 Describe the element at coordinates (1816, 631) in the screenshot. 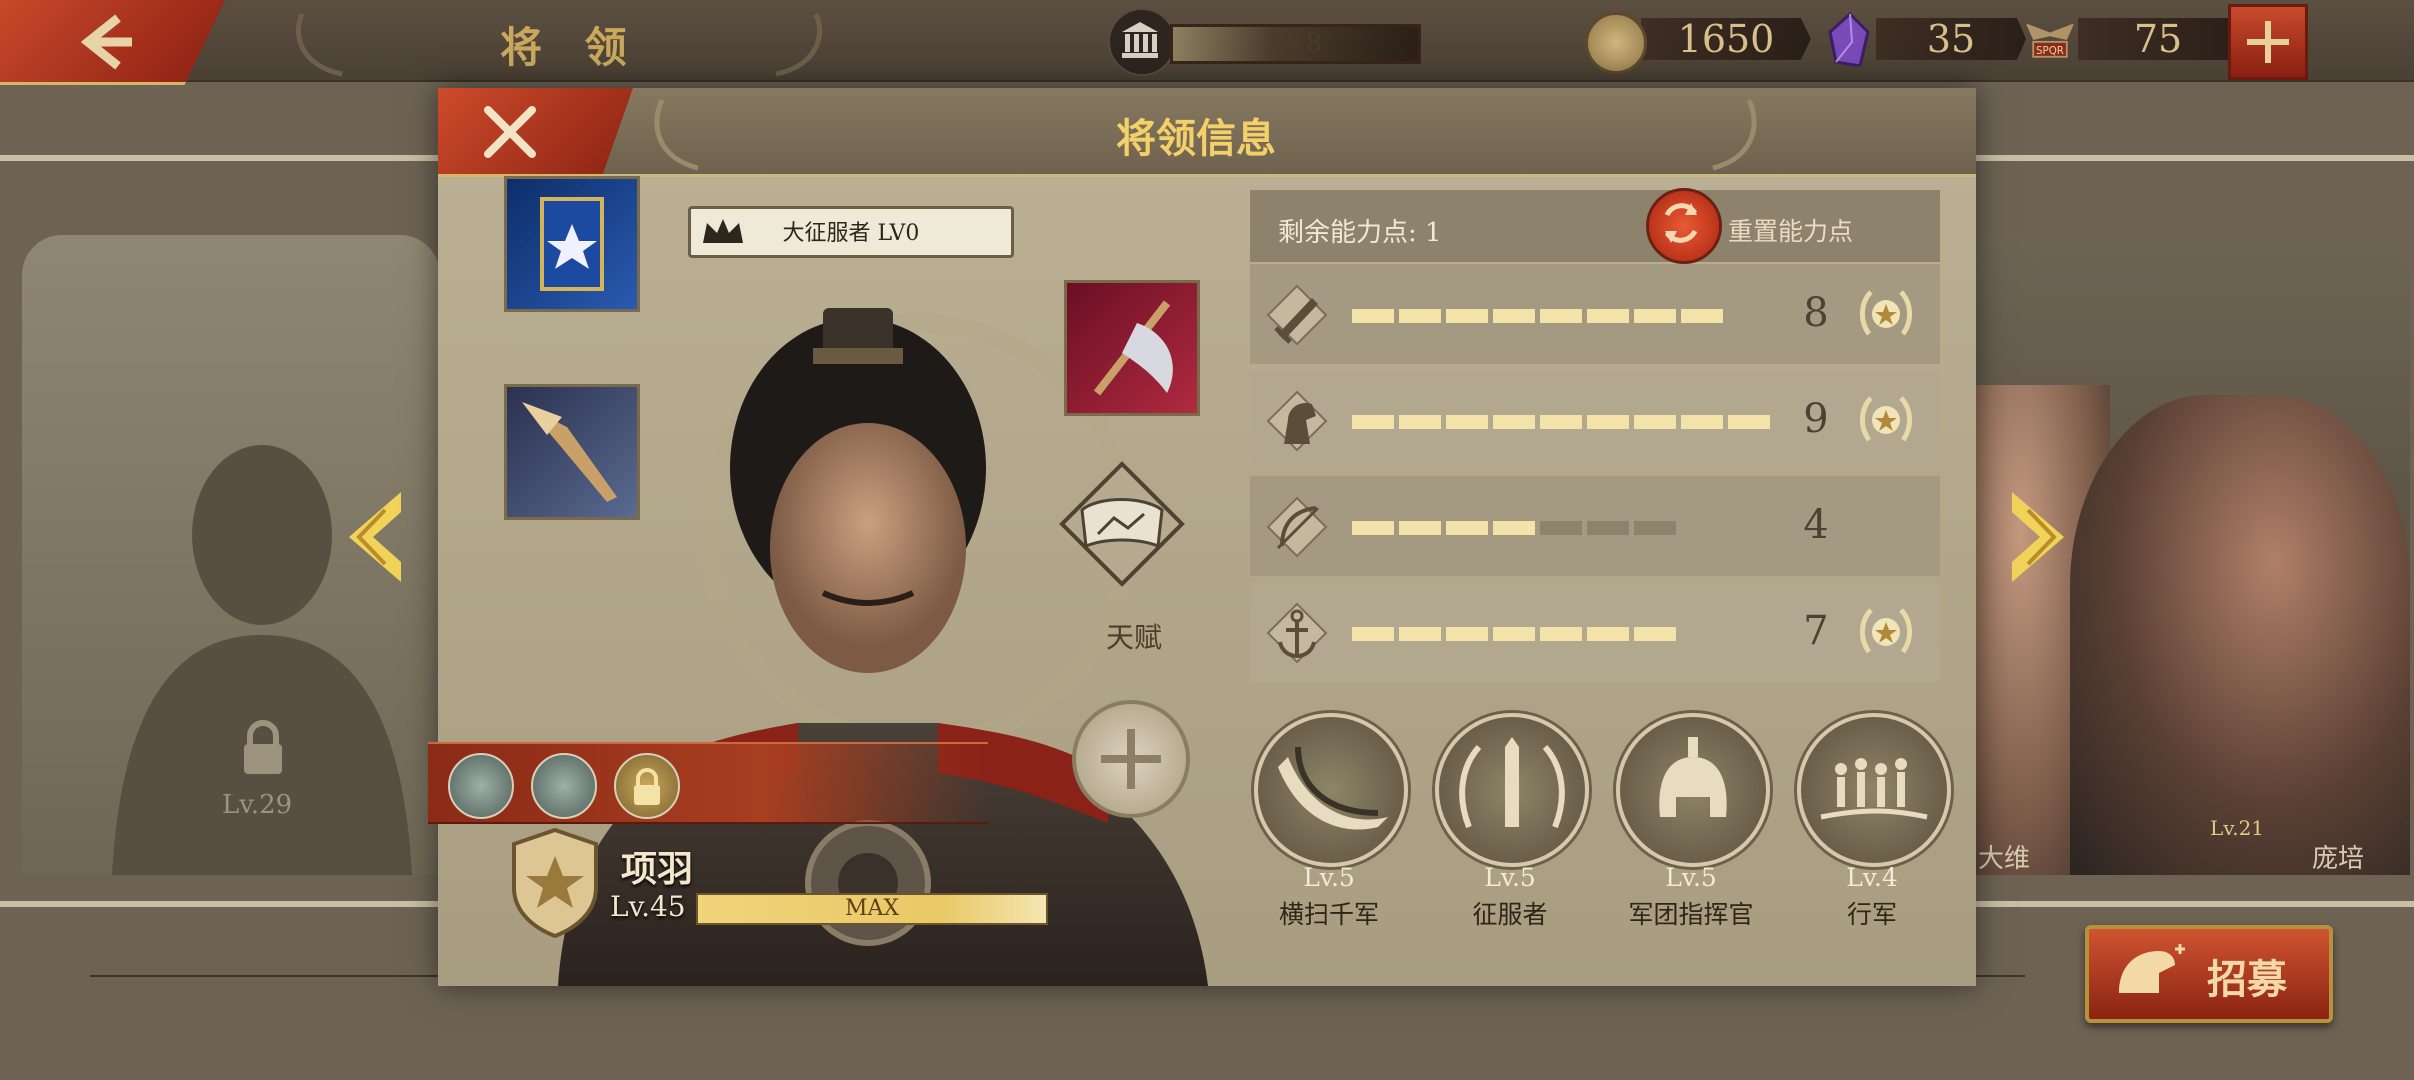

I see `stat-value: 7` at that location.